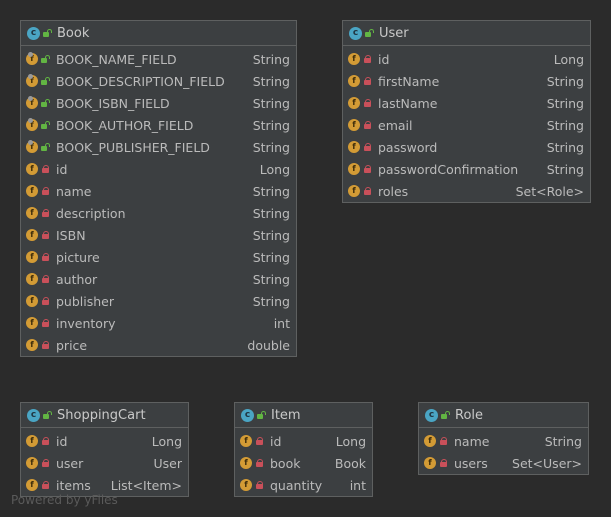 The width and height of the screenshot is (611, 517). Describe the element at coordinates (113, 103) in the screenshot. I see `field-name: BOOK_ISBN_FIELD` at that location.